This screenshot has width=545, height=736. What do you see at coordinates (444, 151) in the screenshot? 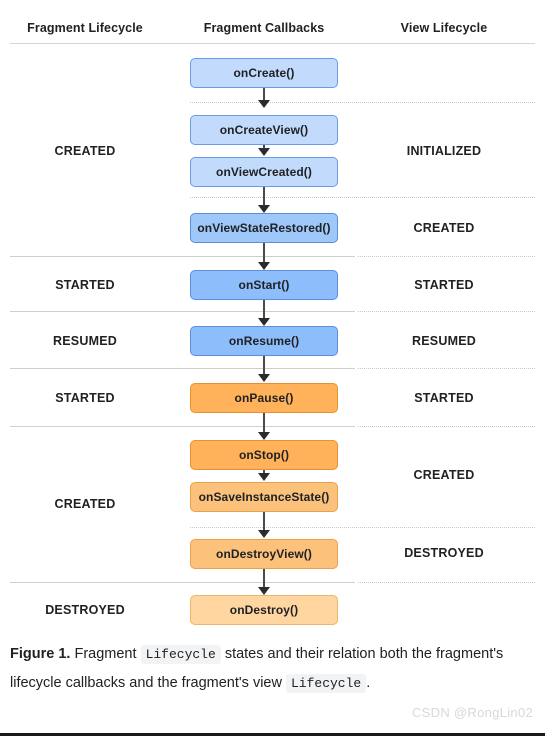
I see `view-state-initialized: INITIALIZED` at bounding box center [444, 151].